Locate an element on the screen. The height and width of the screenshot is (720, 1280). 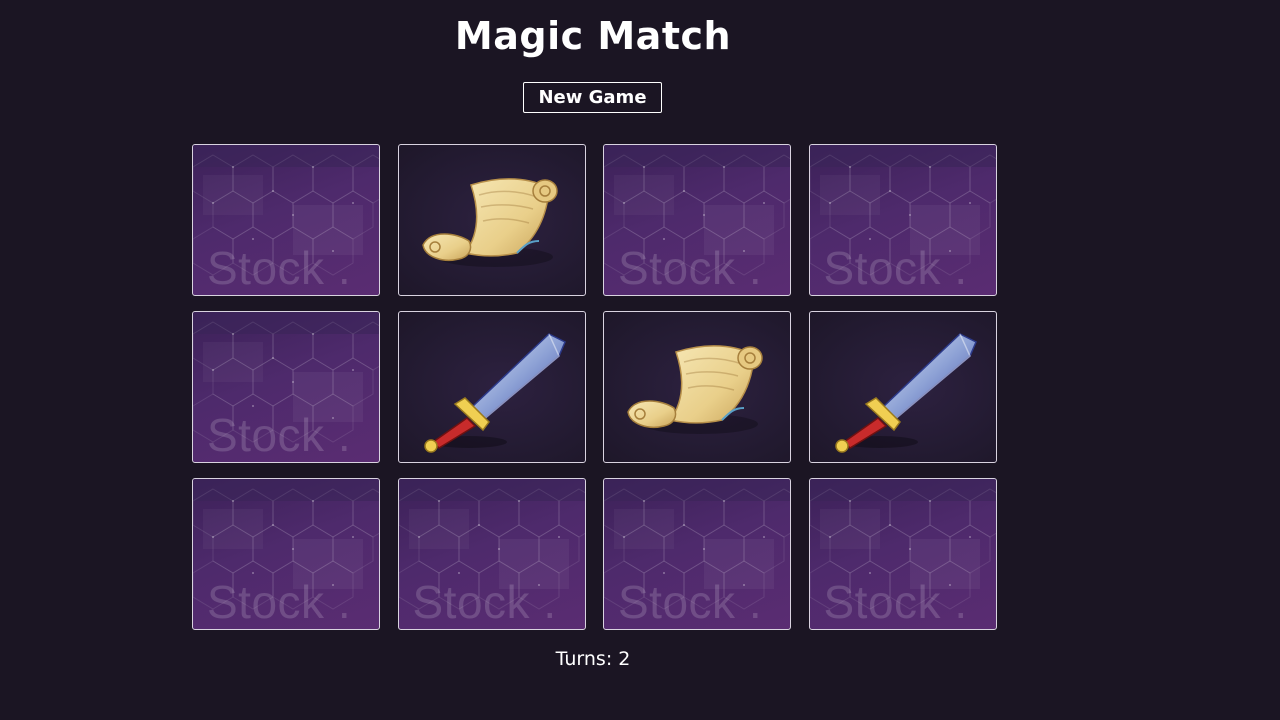
game-title: Magic Match is located at coordinates (593, 36).